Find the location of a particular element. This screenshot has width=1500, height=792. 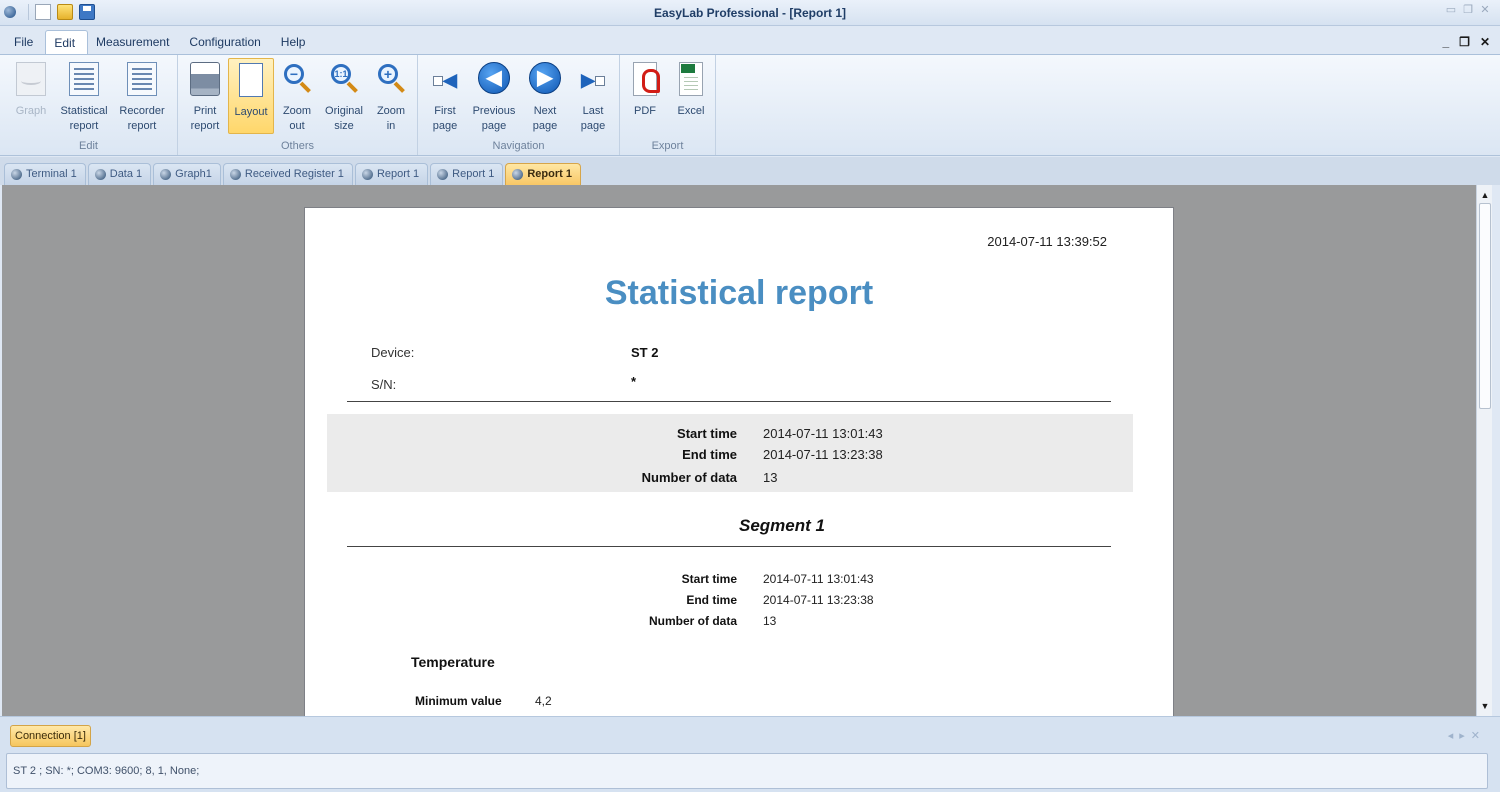

layout-icon is located at coordinates (251, 80).